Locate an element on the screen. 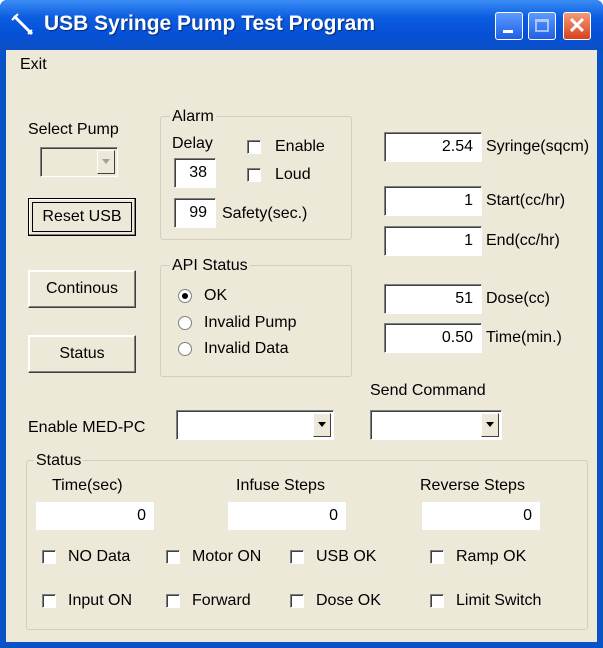 Image resolution: width=603 pixels, height=648 pixels. window-title: USB Syringe Pump Test Program is located at coordinates (210, 23).